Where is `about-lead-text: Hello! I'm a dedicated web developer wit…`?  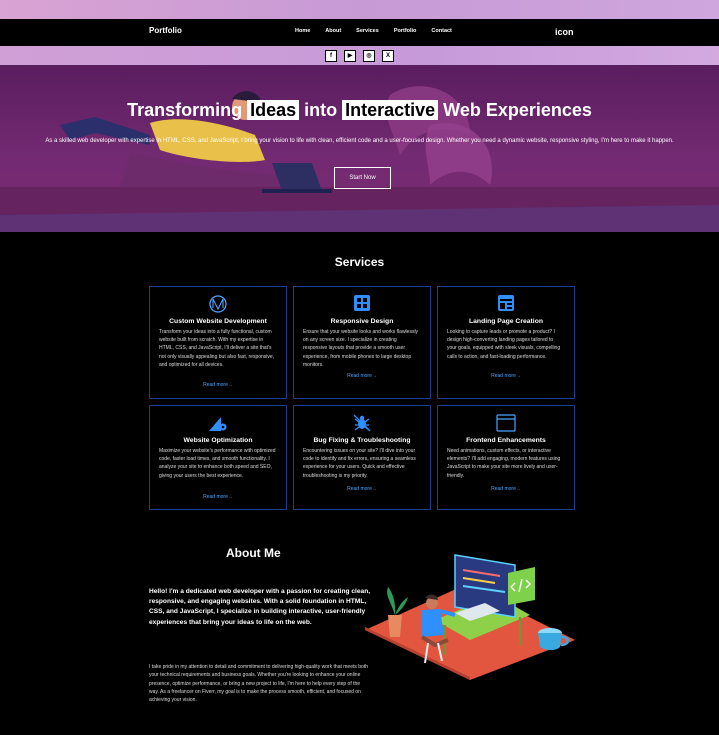 about-lead-text: Hello! I'm a dedicated web developer wit… is located at coordinates (260, 607).